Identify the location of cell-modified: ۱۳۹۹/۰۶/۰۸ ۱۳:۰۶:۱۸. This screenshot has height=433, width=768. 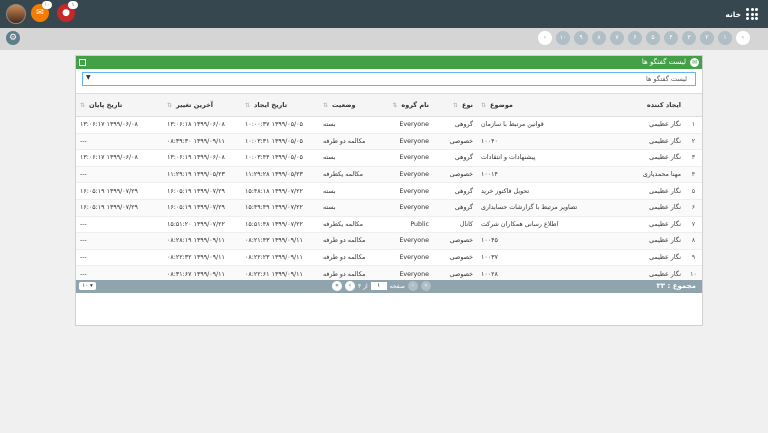
(202, 125).